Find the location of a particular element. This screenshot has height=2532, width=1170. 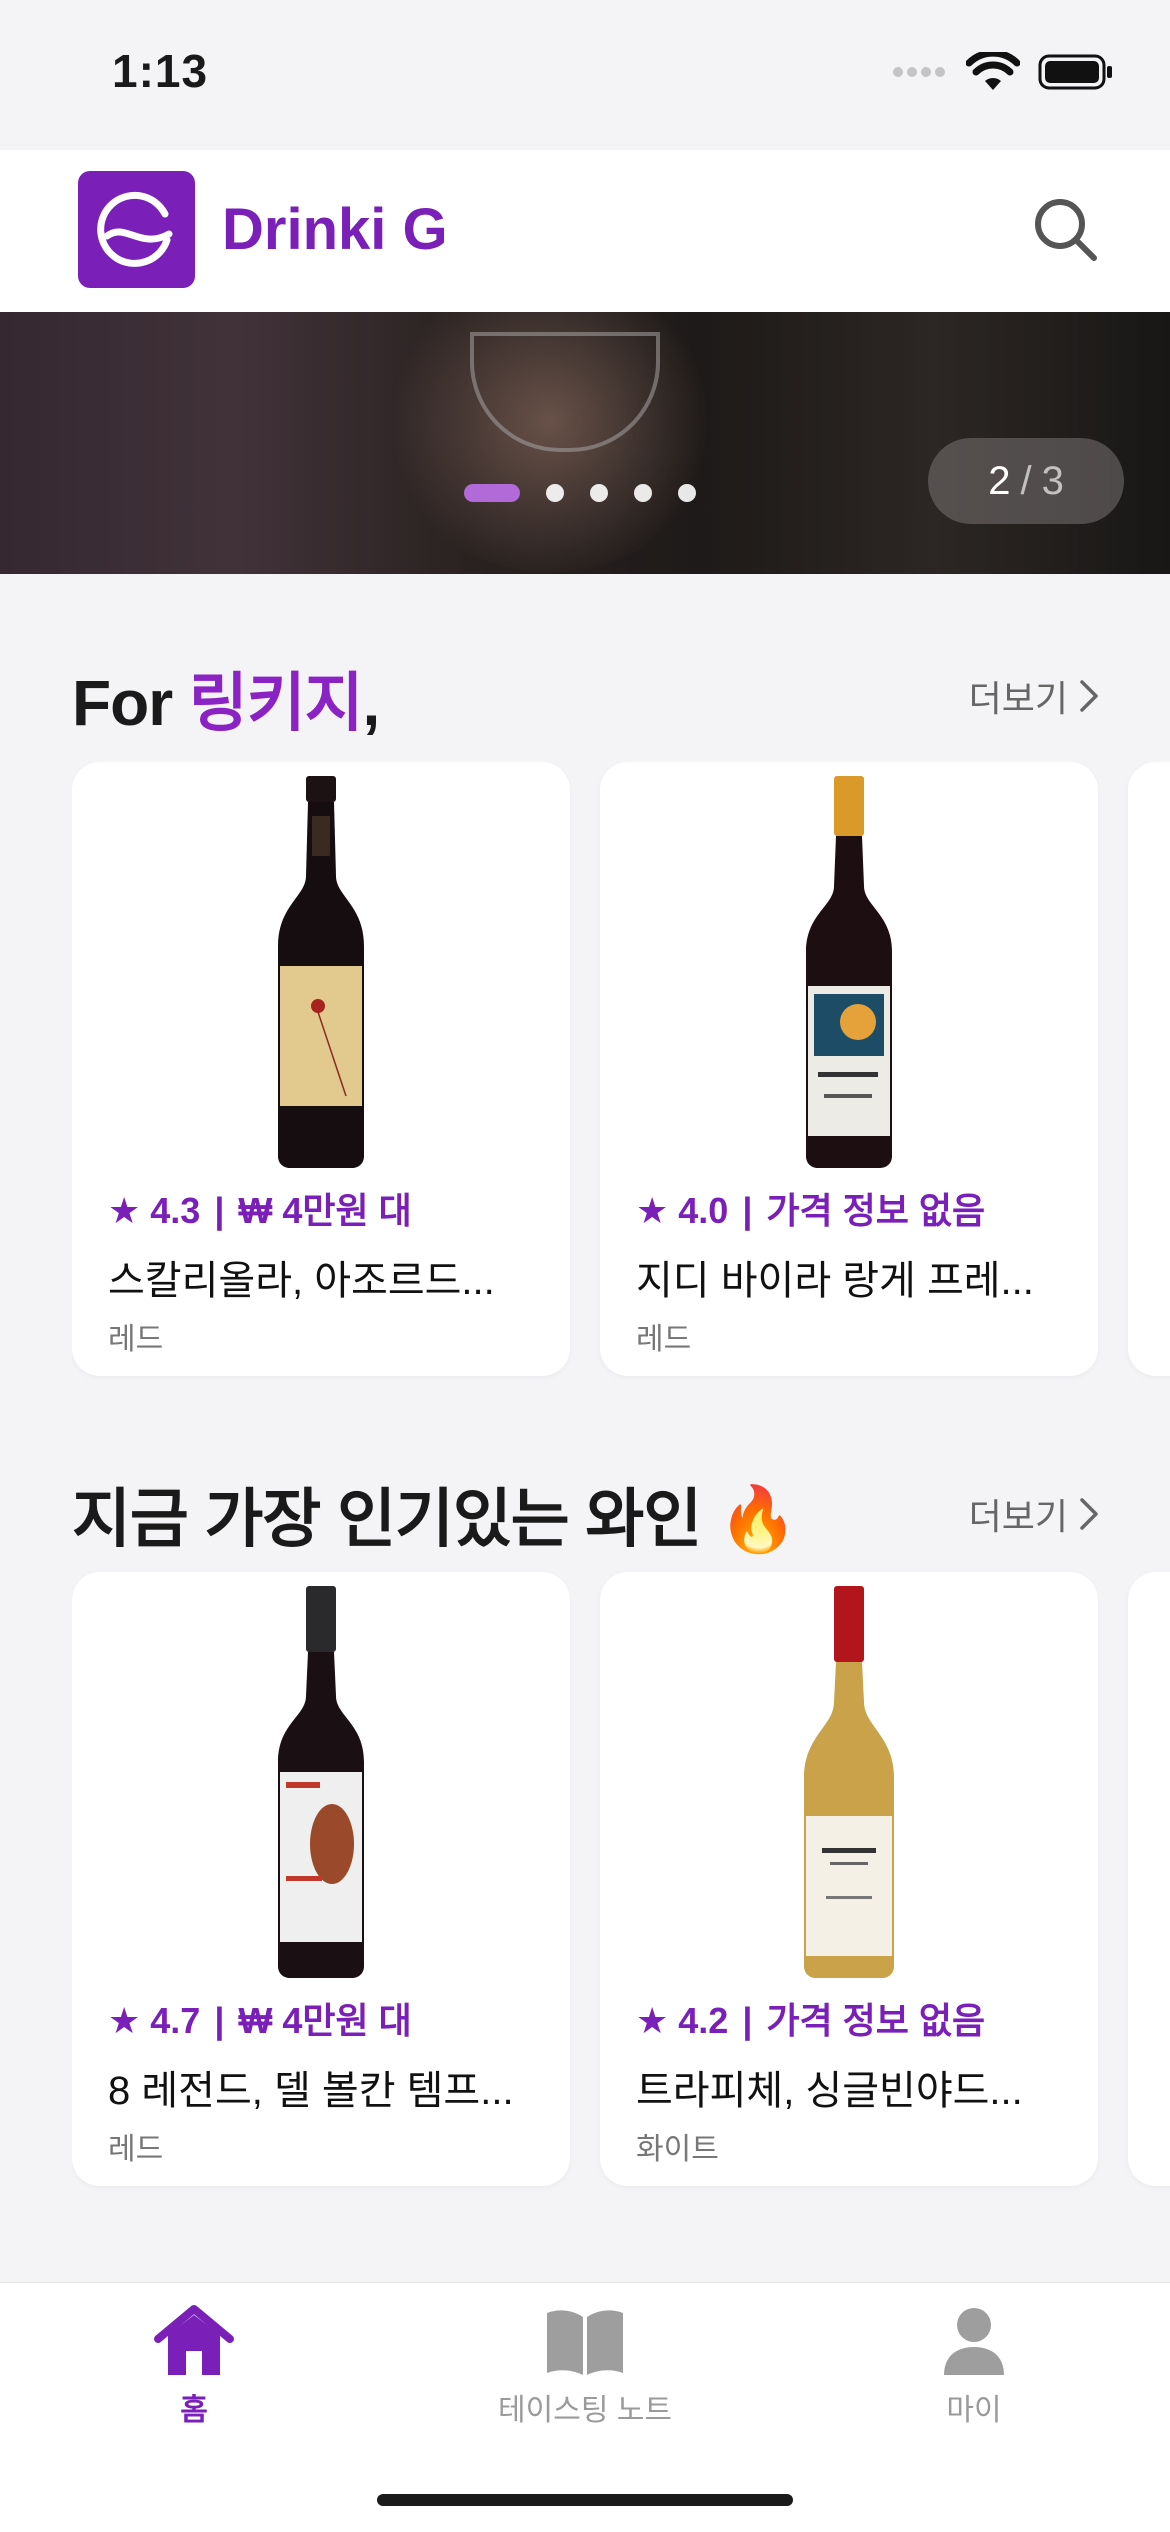

book-icon is located at coordinates (585, 2342).